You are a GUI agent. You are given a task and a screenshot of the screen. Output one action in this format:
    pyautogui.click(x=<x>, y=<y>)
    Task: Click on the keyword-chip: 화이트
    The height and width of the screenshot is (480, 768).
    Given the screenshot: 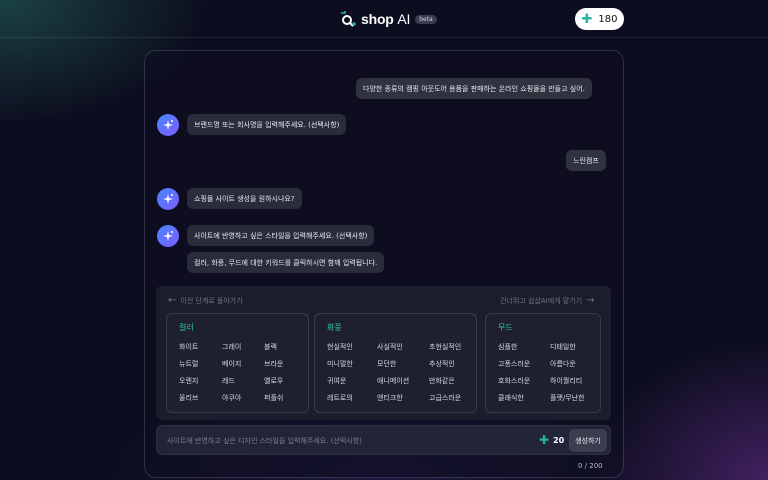 What is the action you would take?
    pyautogui.click(x=188, y=347)
    